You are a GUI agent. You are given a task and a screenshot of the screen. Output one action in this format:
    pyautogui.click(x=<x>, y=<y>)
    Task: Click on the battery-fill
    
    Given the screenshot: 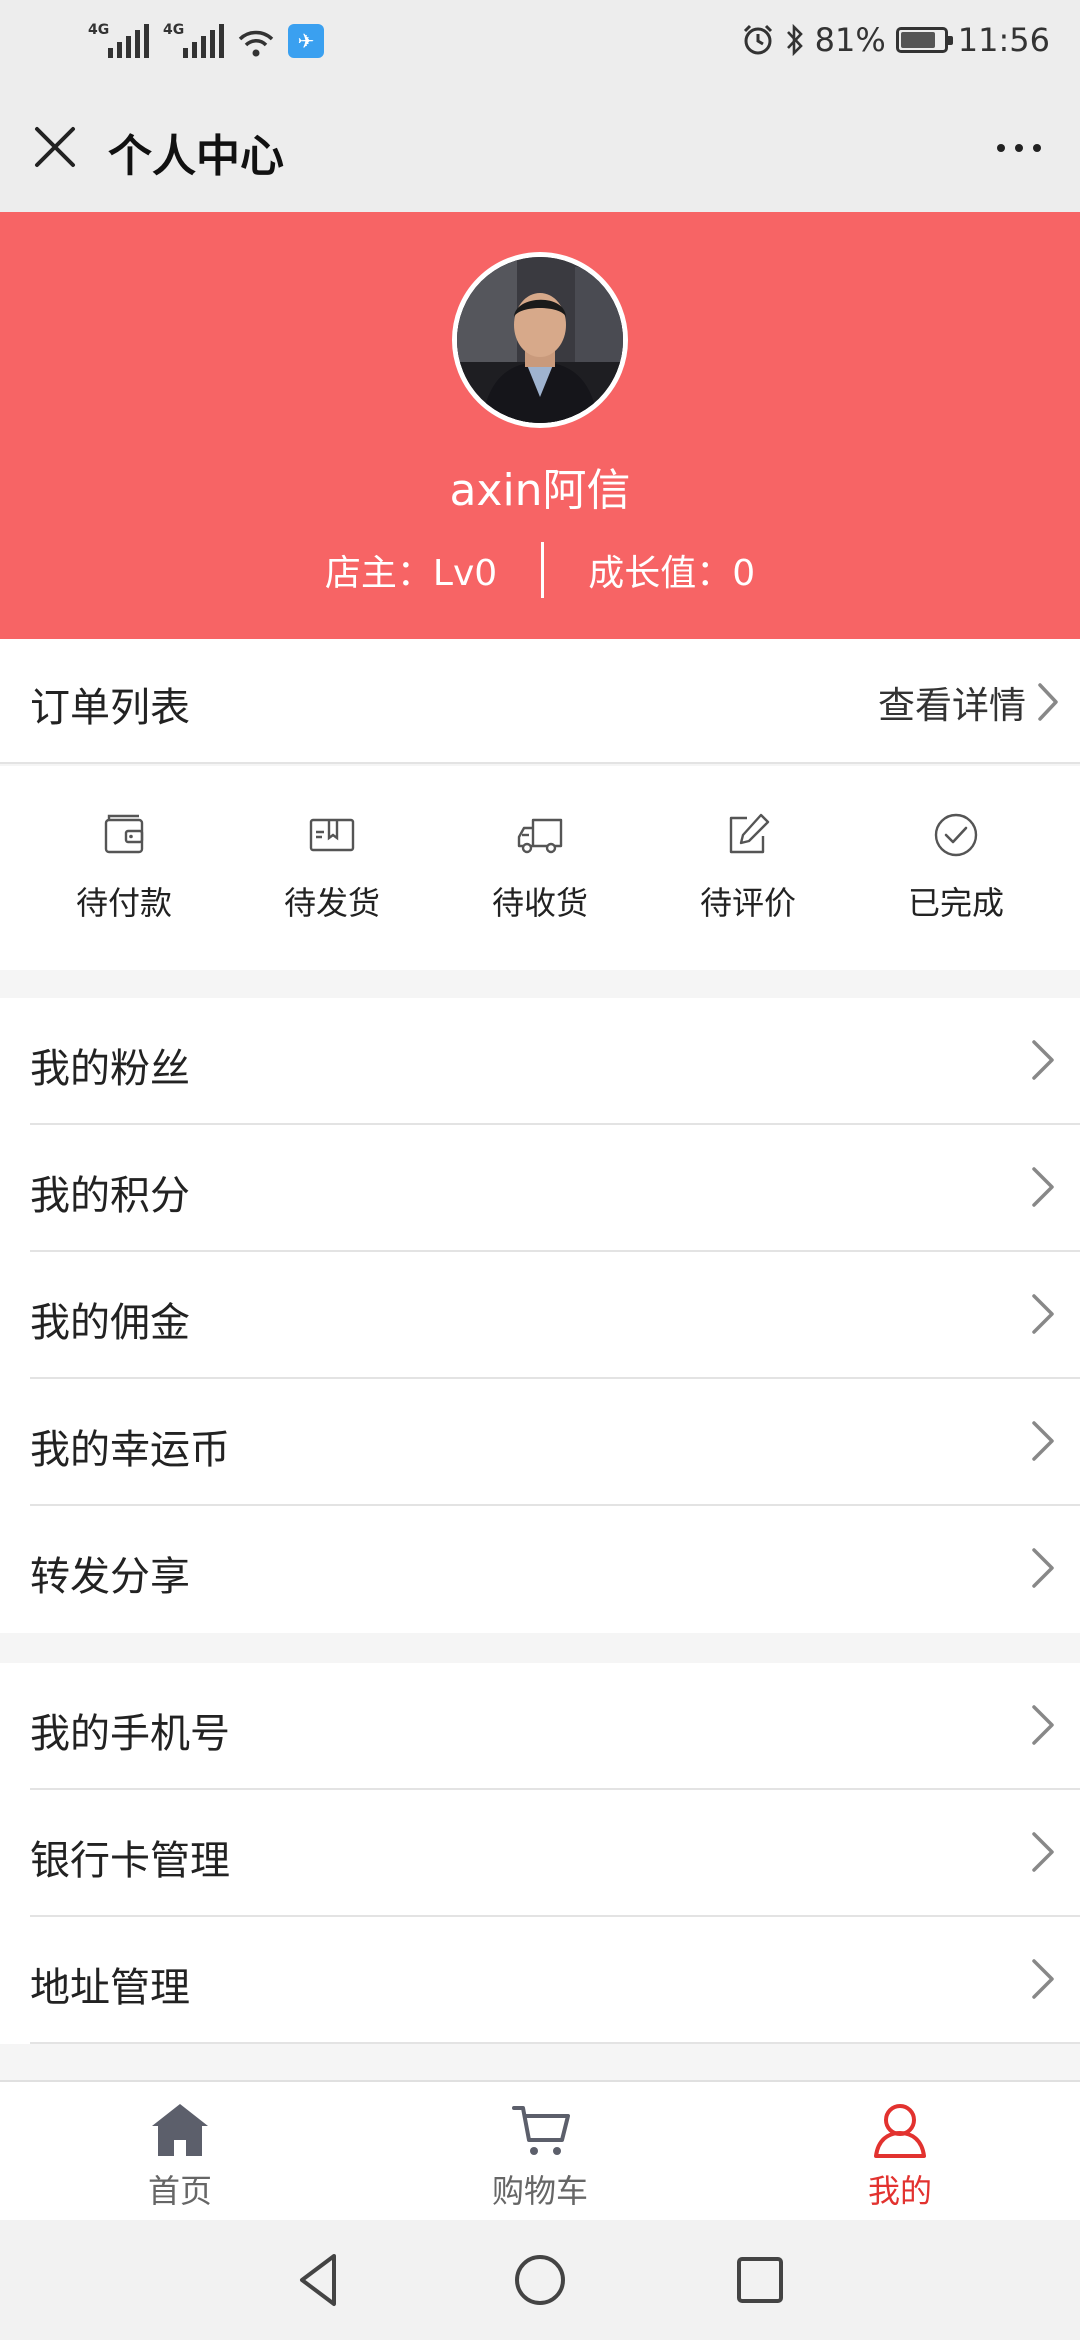 What is the action you would take?
    pyautogui.click(x=917, y=40)
    